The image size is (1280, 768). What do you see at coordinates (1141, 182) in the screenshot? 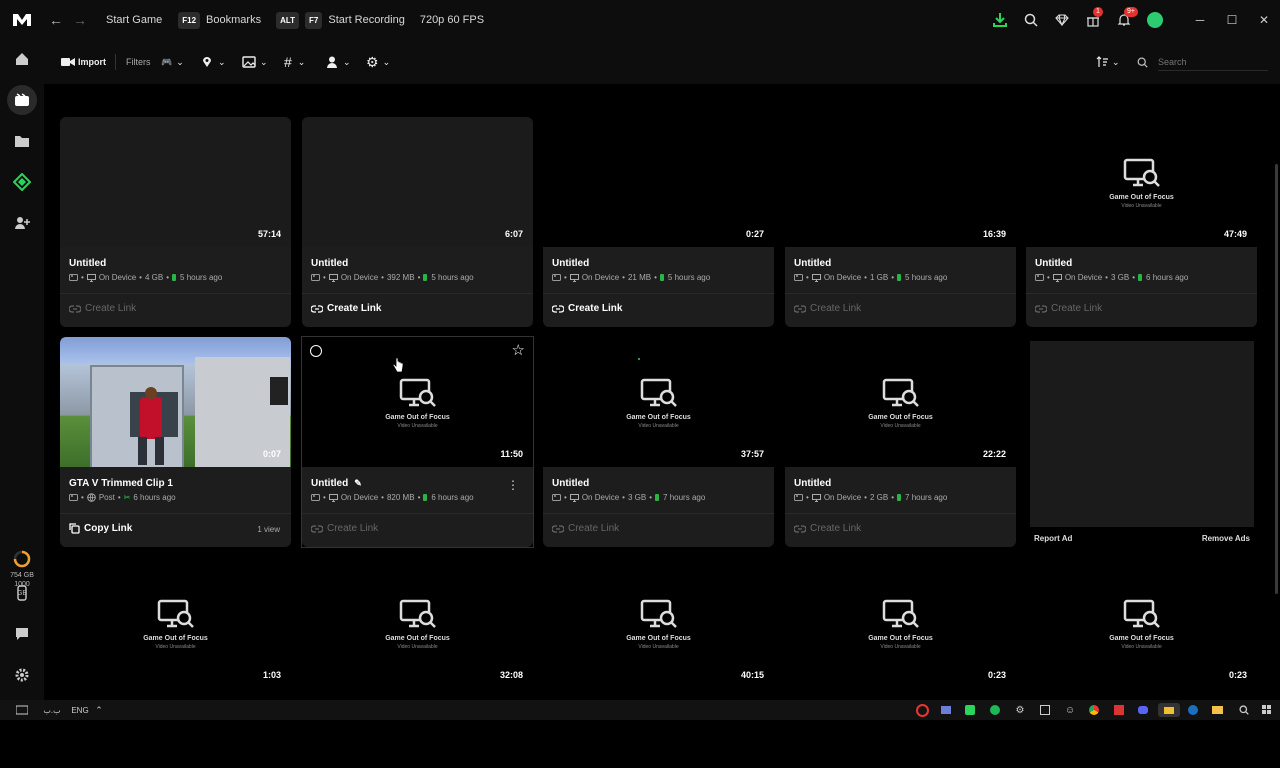
I see `clip-thumbnail: Game Out of Focus Video Unavailable 47:49` at bounding box center [1141, 182].